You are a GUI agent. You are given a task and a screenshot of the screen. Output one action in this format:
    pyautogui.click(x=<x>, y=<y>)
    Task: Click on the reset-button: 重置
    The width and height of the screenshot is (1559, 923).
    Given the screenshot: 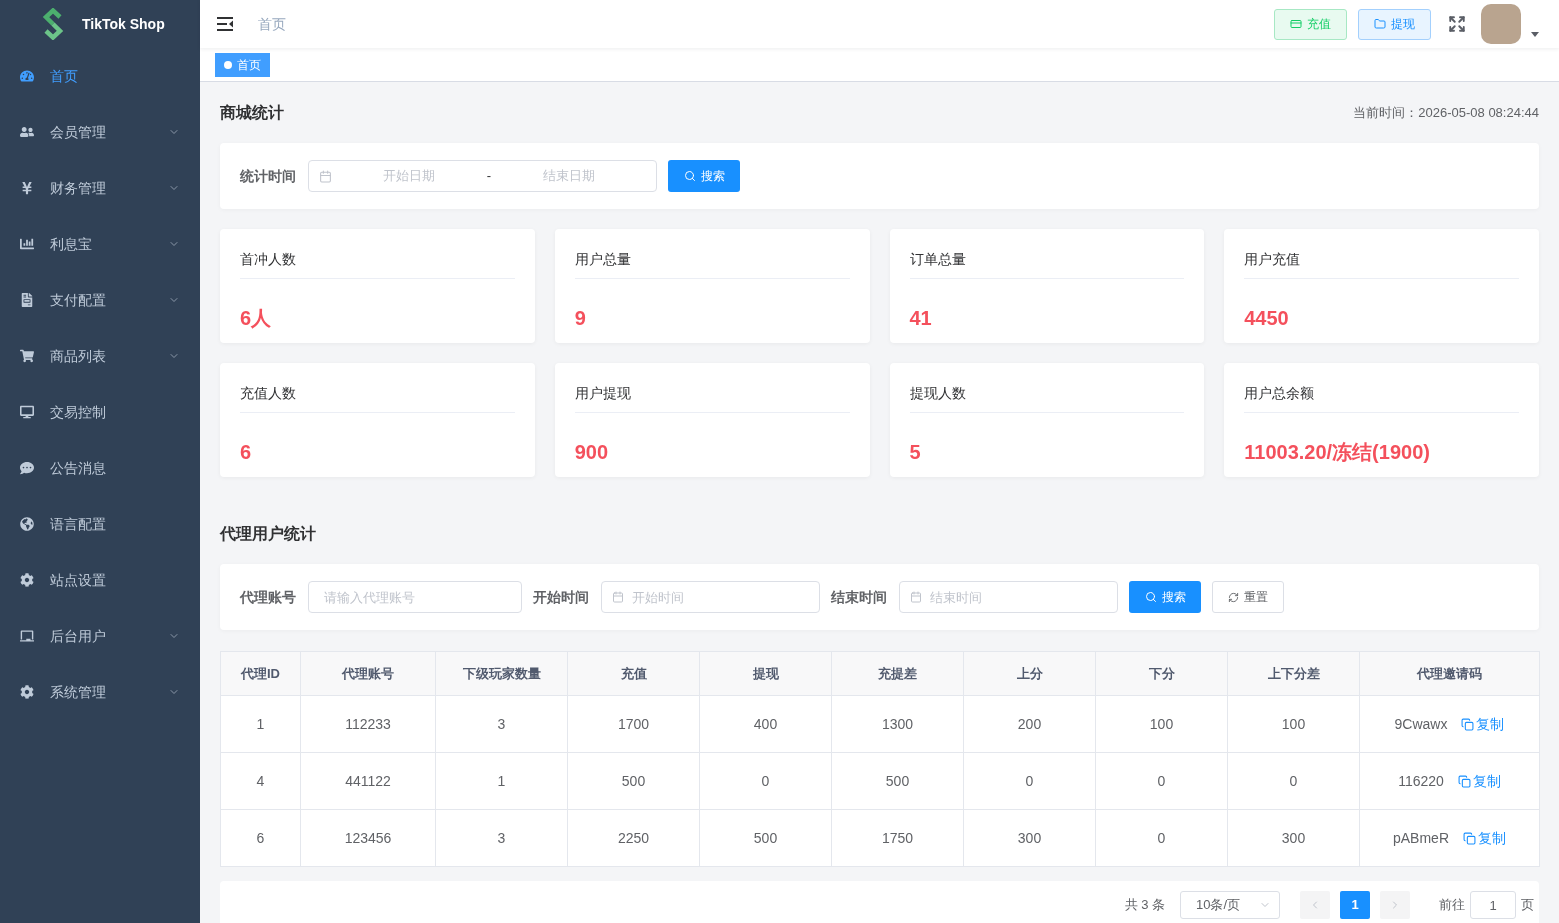 What is the action you would take?
    pyautogui.click(x=1248, y=597)
    